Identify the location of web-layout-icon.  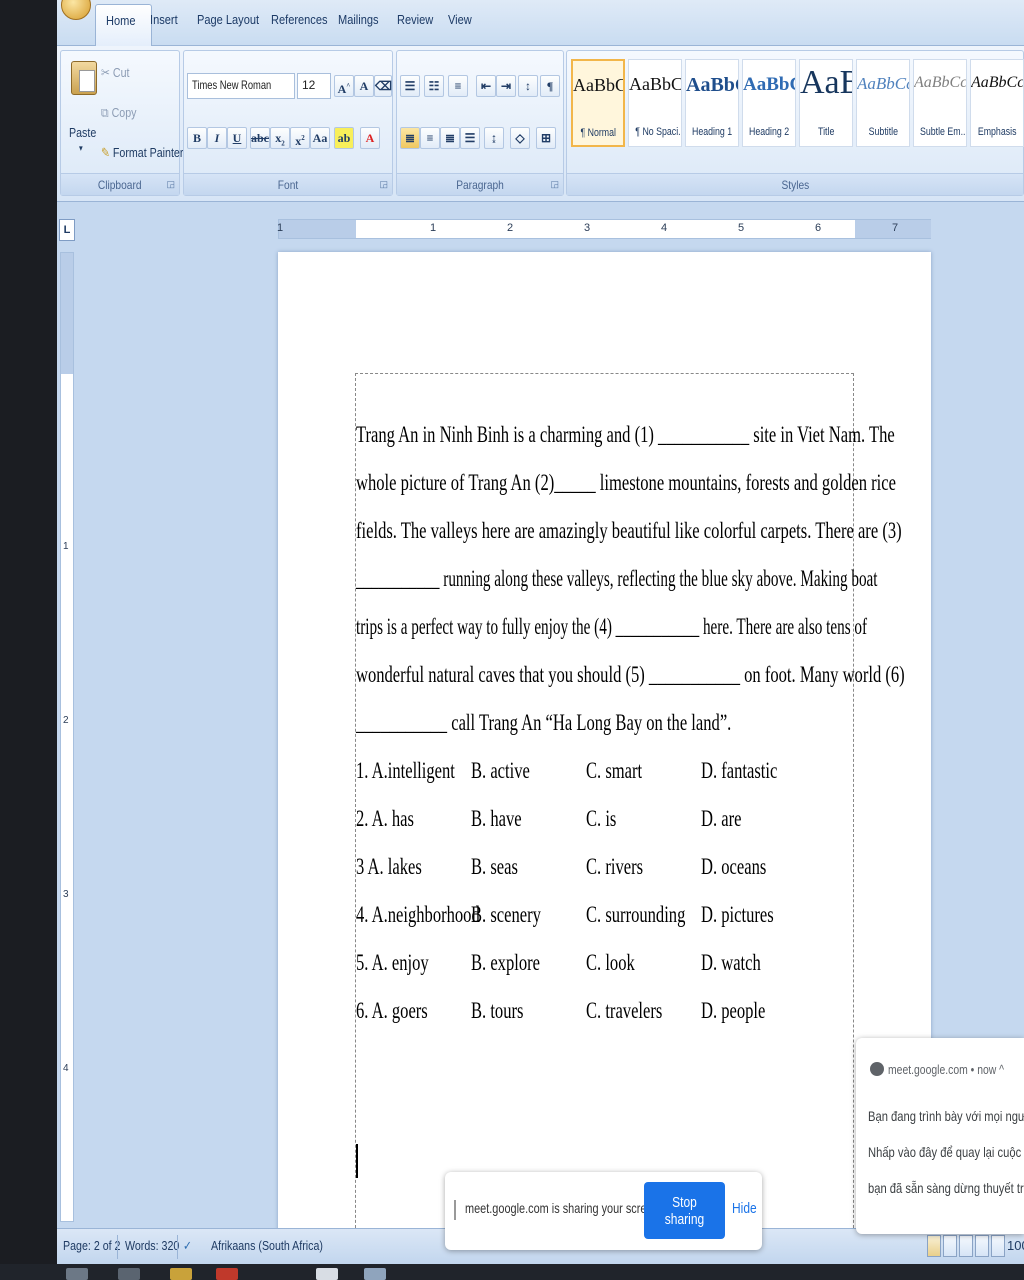
(966, 1246).